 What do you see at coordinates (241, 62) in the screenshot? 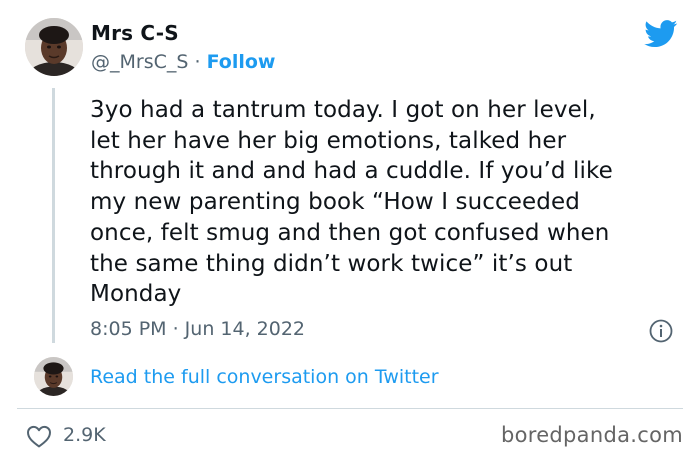
I see `follow-button: Follow` at bounding box center [241, 62].